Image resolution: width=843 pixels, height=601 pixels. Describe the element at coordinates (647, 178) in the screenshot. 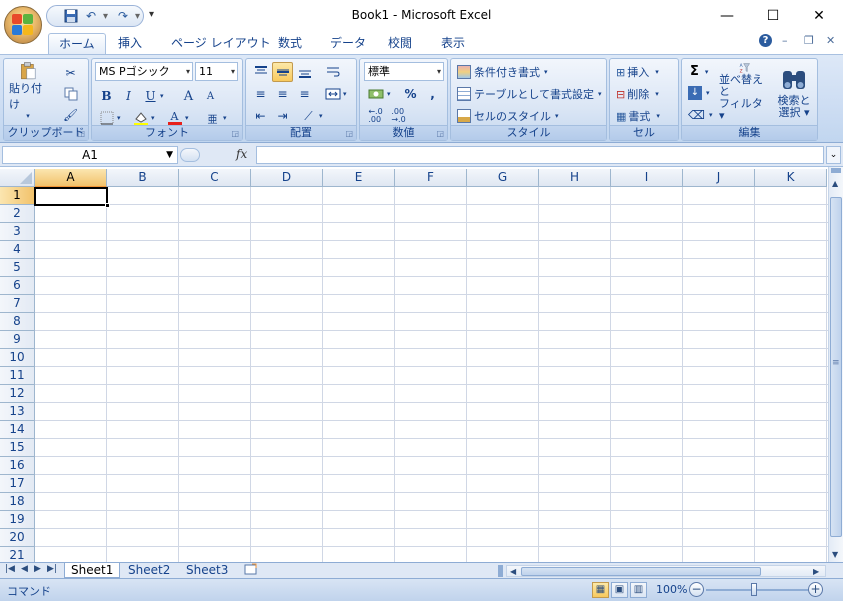

I see `column-header: I` at that location.